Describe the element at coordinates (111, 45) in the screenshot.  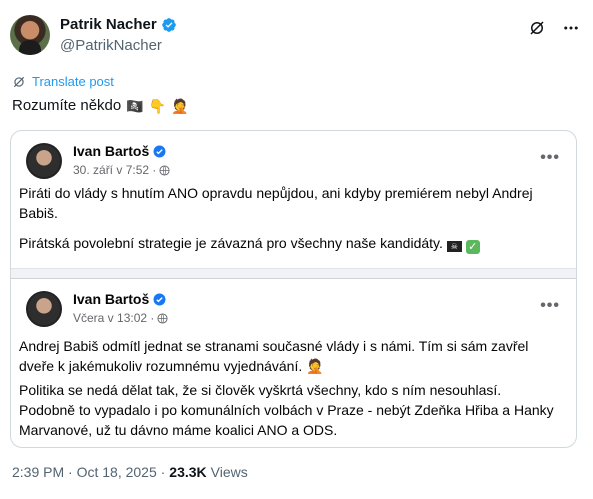
I see `author-handle: @PatrikNacher` at that location.